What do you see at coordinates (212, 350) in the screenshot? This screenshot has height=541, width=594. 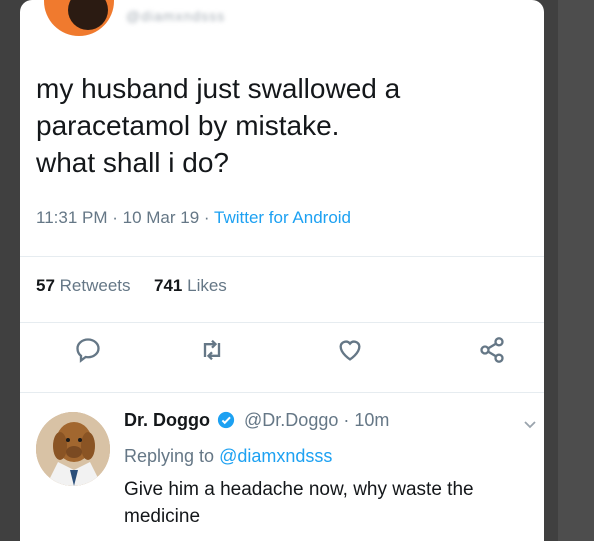 I see `retweet-icon` at bounding box center [212, 350].